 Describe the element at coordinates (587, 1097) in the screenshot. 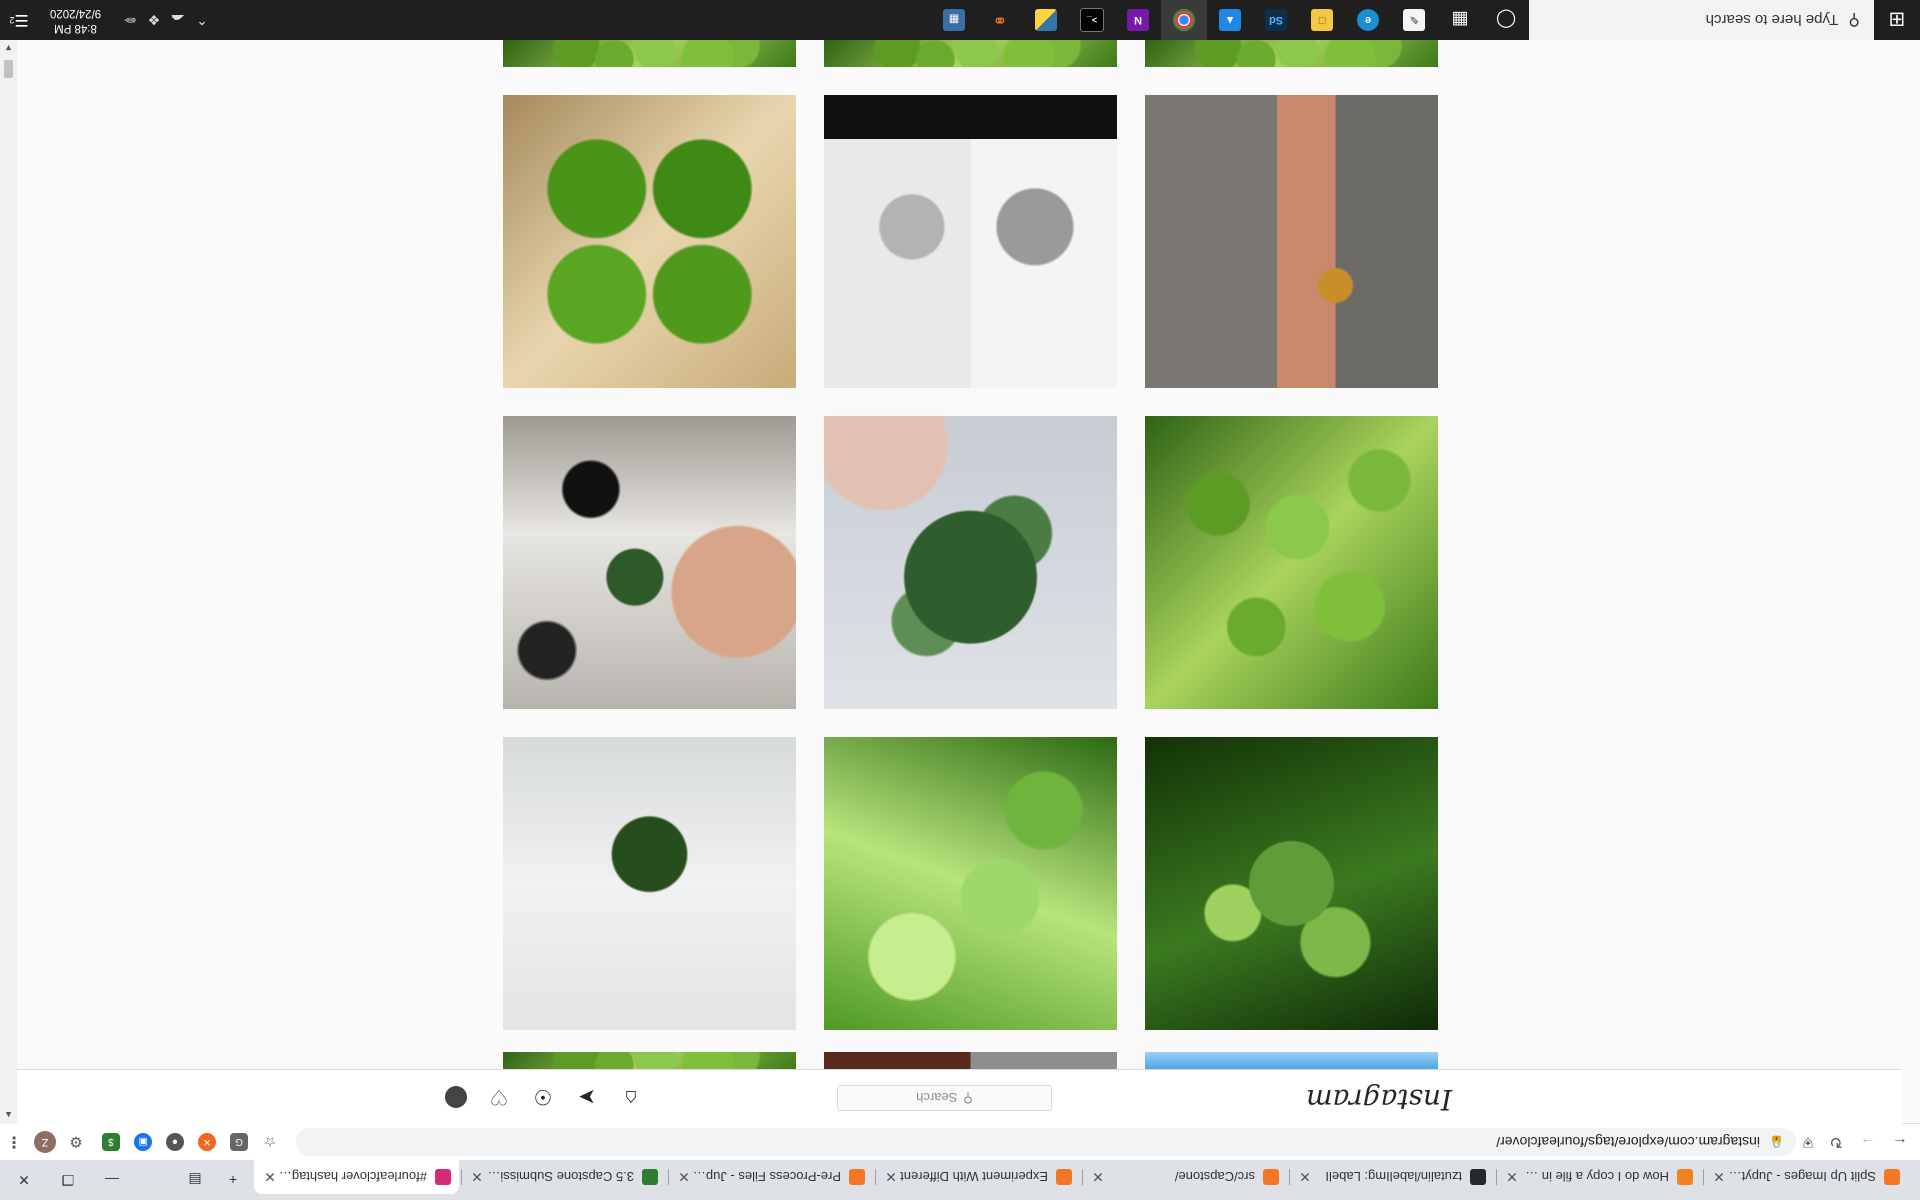

I see `direct-messages-icon: ➤` at that location.